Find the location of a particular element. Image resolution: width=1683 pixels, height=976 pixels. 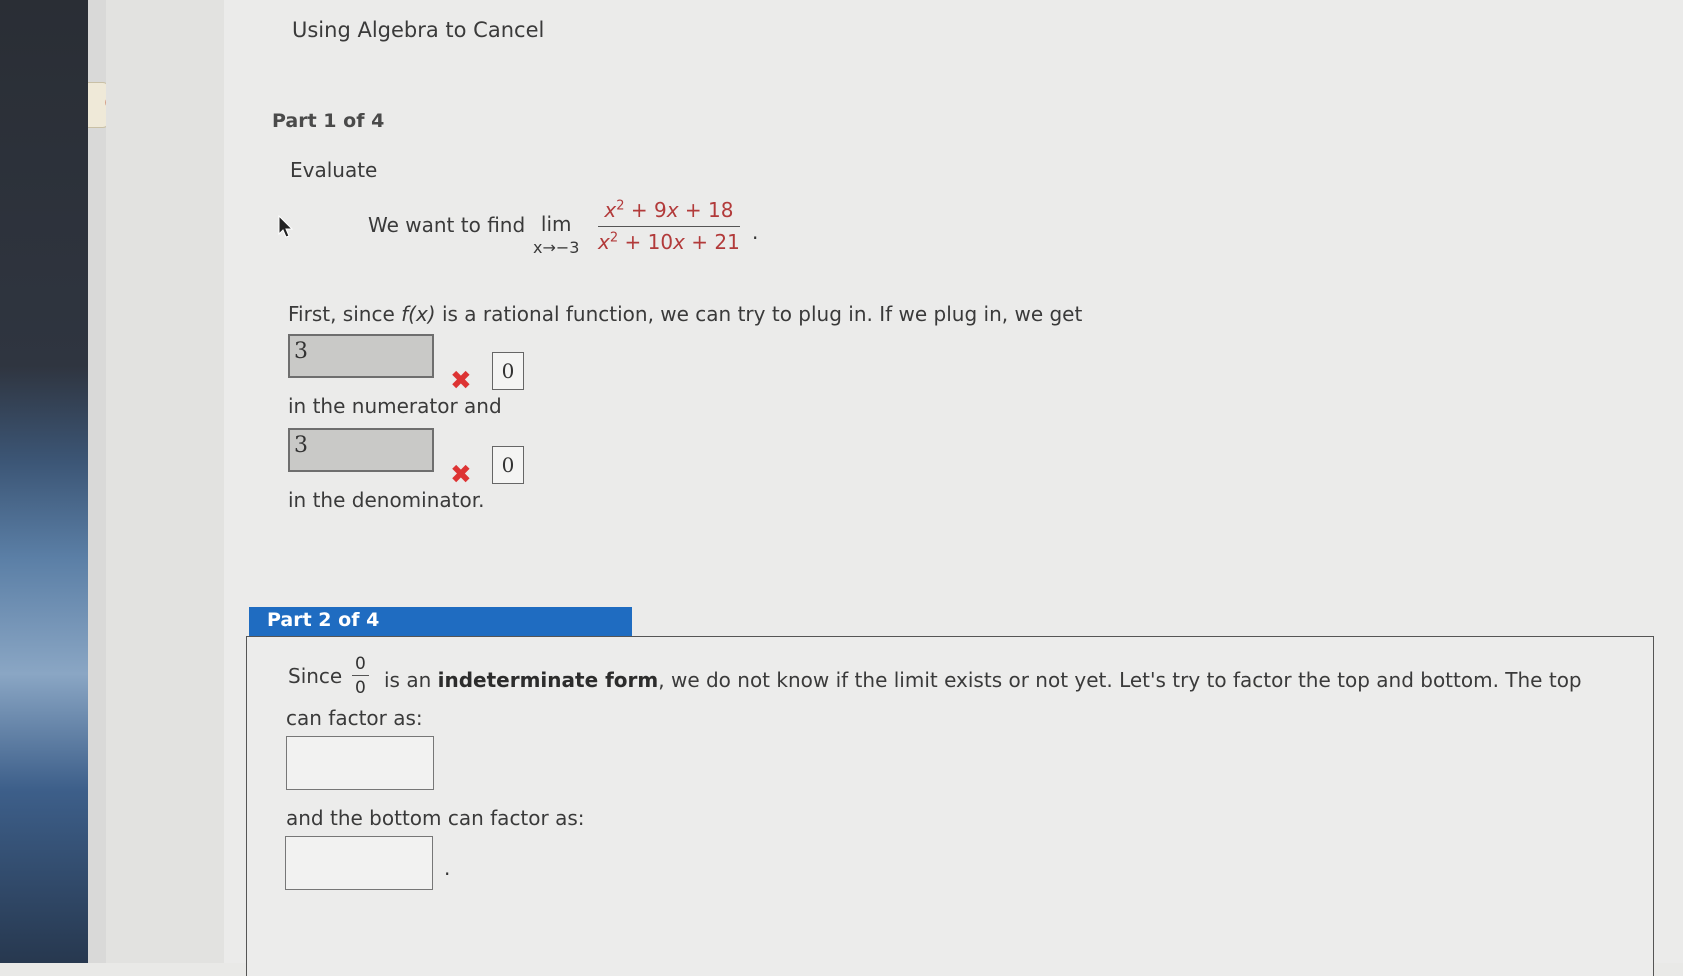

fraction-denominator: x2 + 10x + 21 is located at coordinates (669, 242).